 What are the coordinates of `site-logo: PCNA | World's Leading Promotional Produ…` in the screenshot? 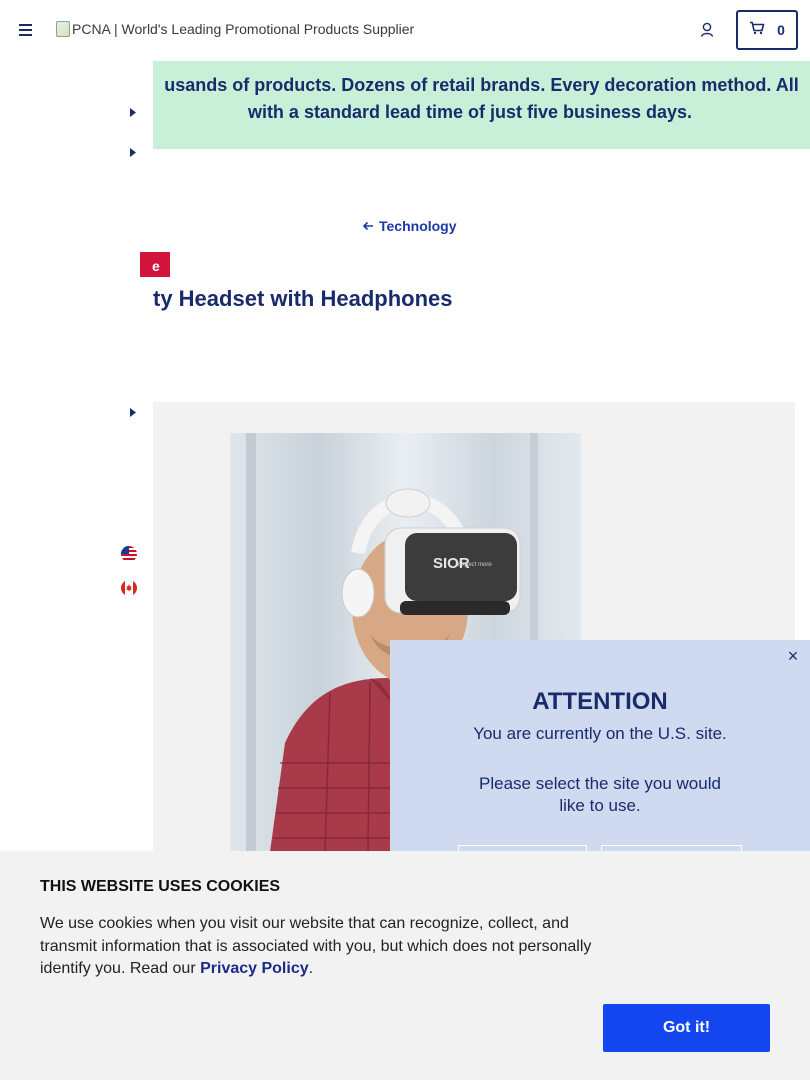 It's located at (235, 29).